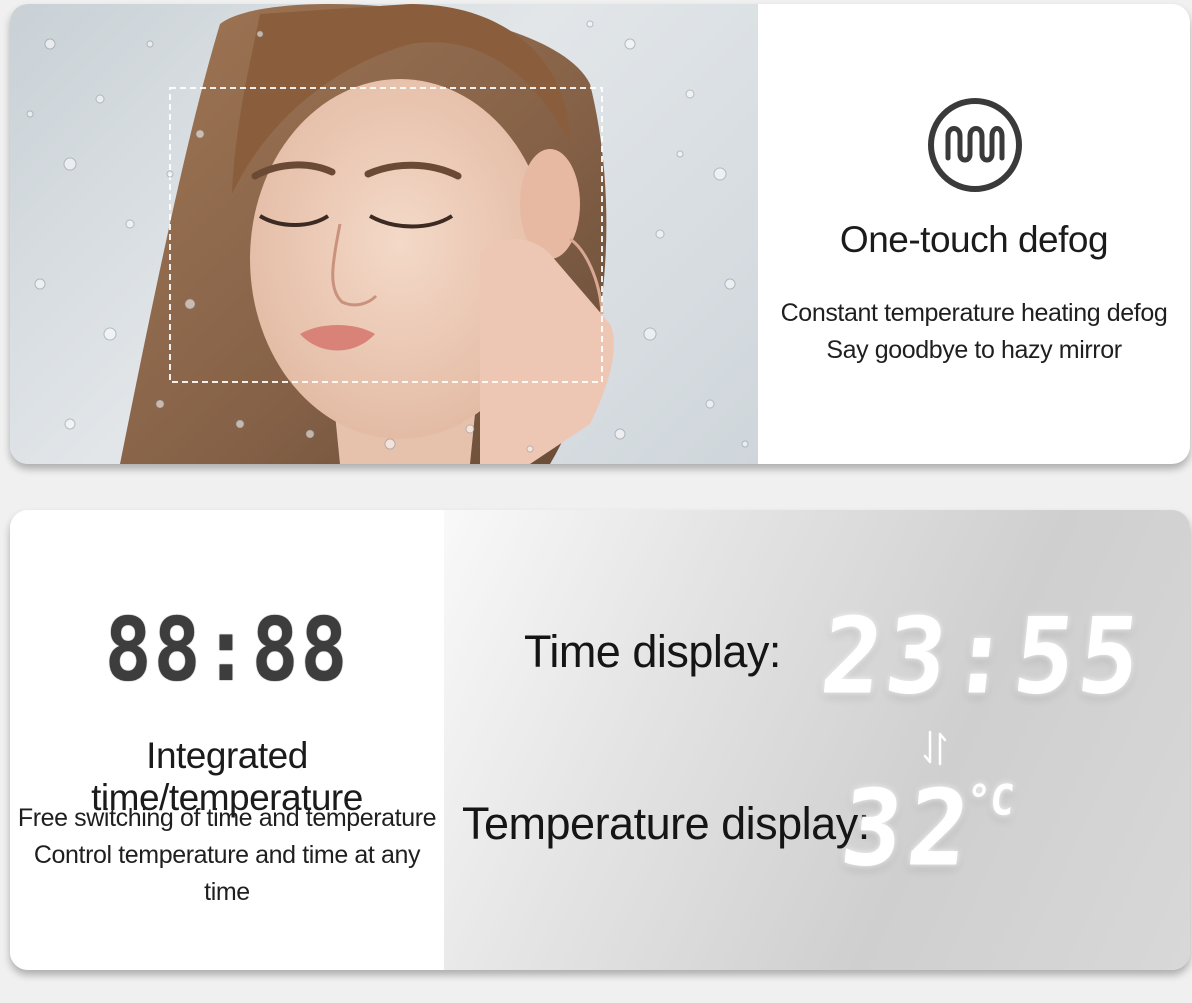 The image size is (1192, 1003). Describe the element at coordinates (908, 828) in the screenshot. I see `led-temperature-readout: 32` at that location.